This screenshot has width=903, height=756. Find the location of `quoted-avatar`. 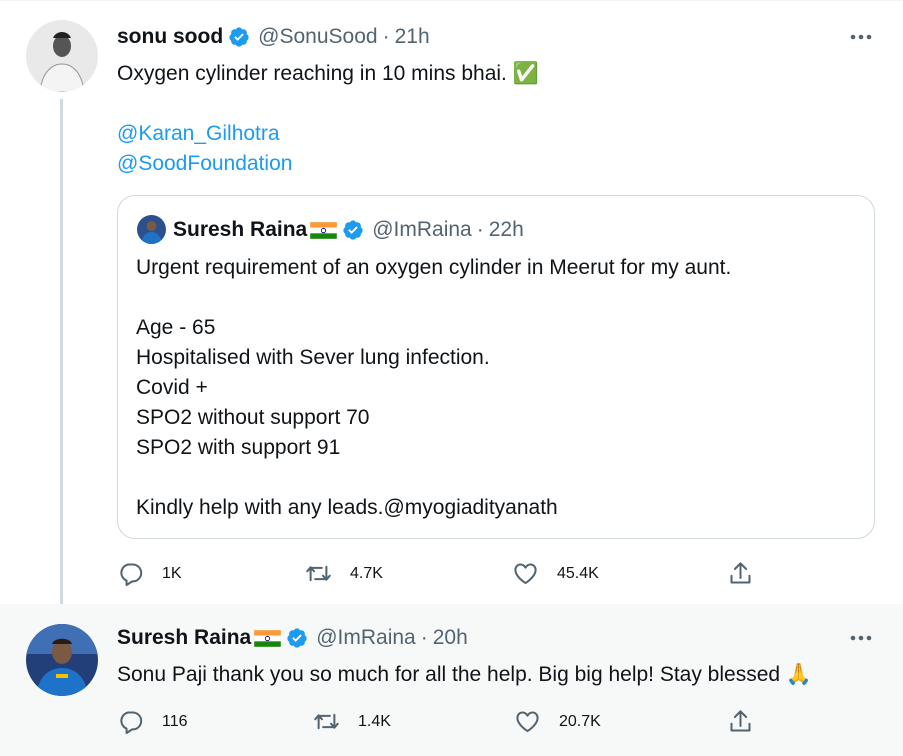

quoted-avatar is located at coordinates (151, 229).